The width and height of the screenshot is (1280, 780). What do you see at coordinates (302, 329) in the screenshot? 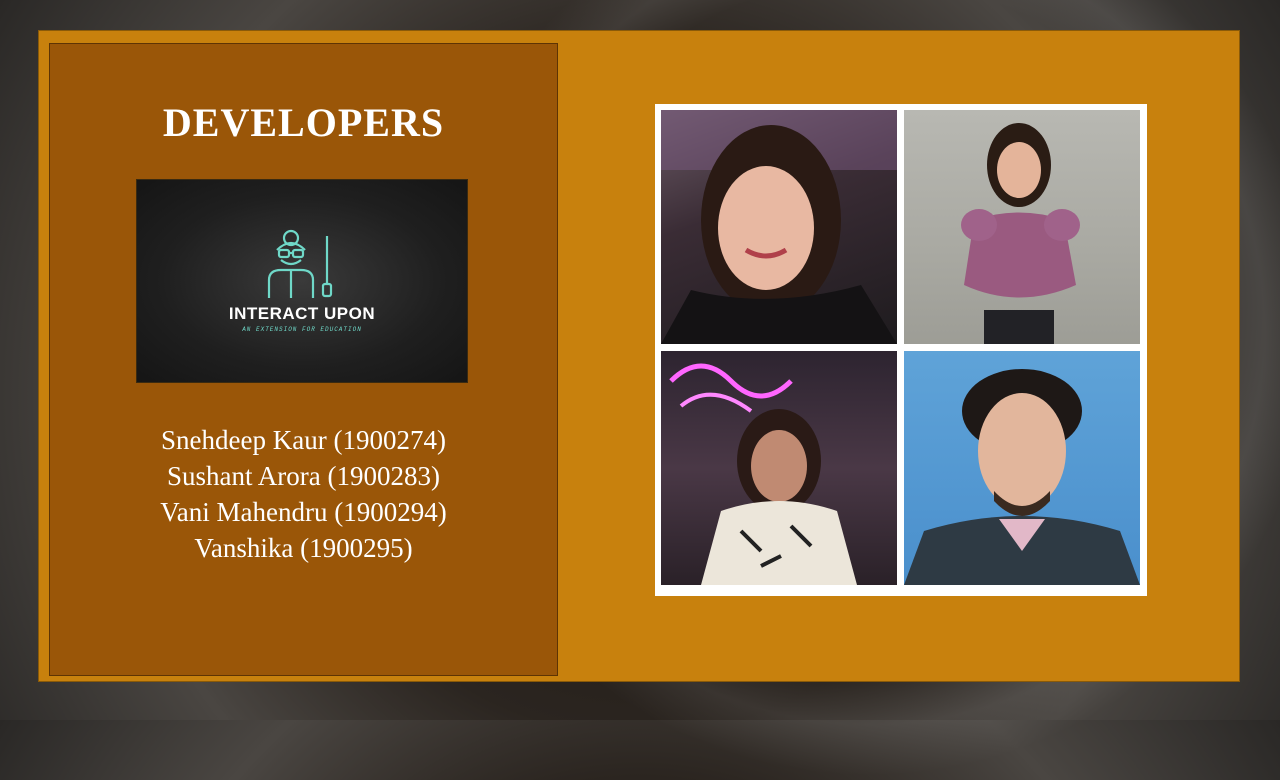
I see `logo-tagline: AN EXTENSION FOR EDUCATION` at bounding box center [302, 329].